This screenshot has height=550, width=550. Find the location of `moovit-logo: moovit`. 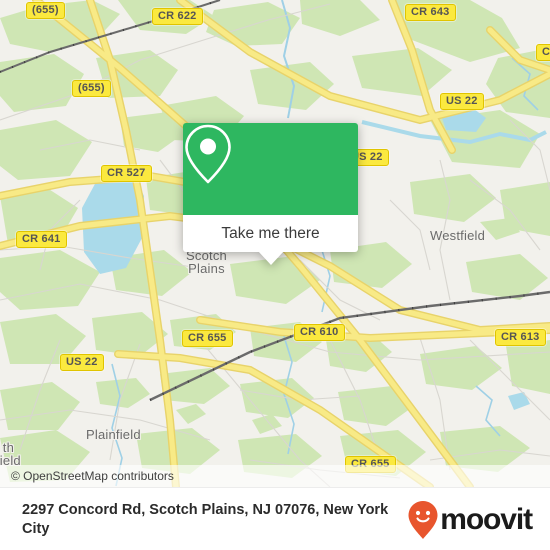

moovit-logo: moovit is located at coordinates (478, 520).